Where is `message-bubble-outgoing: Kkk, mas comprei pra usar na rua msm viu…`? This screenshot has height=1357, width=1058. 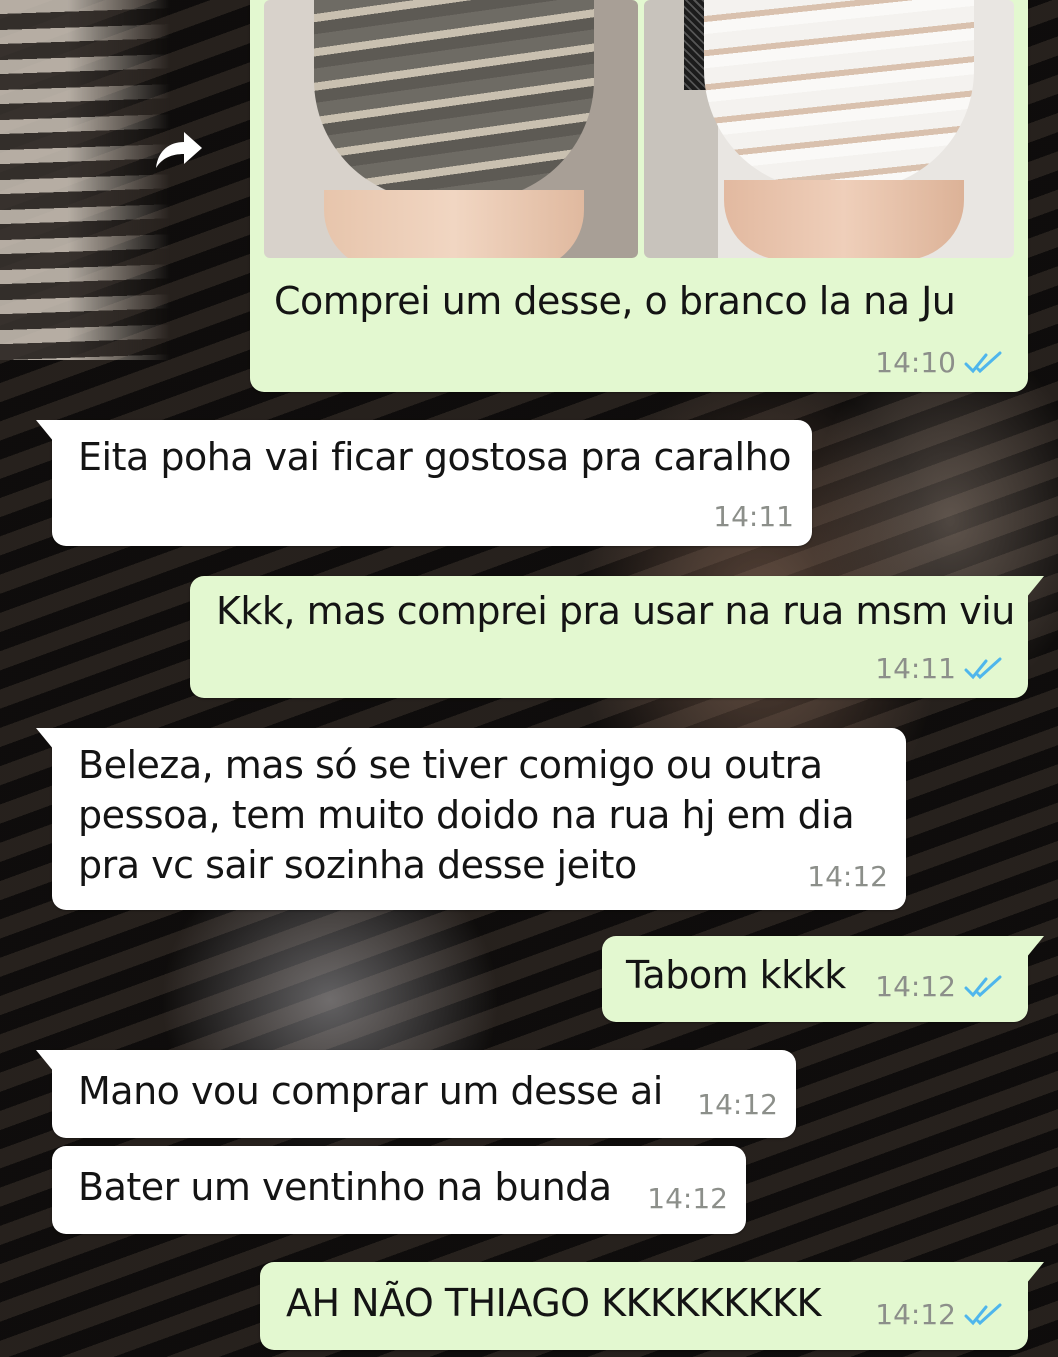
message-bubble-outgoing: Kkk, mas comprei pra usar na rua msm viu… is located at coordinates (617, 637).